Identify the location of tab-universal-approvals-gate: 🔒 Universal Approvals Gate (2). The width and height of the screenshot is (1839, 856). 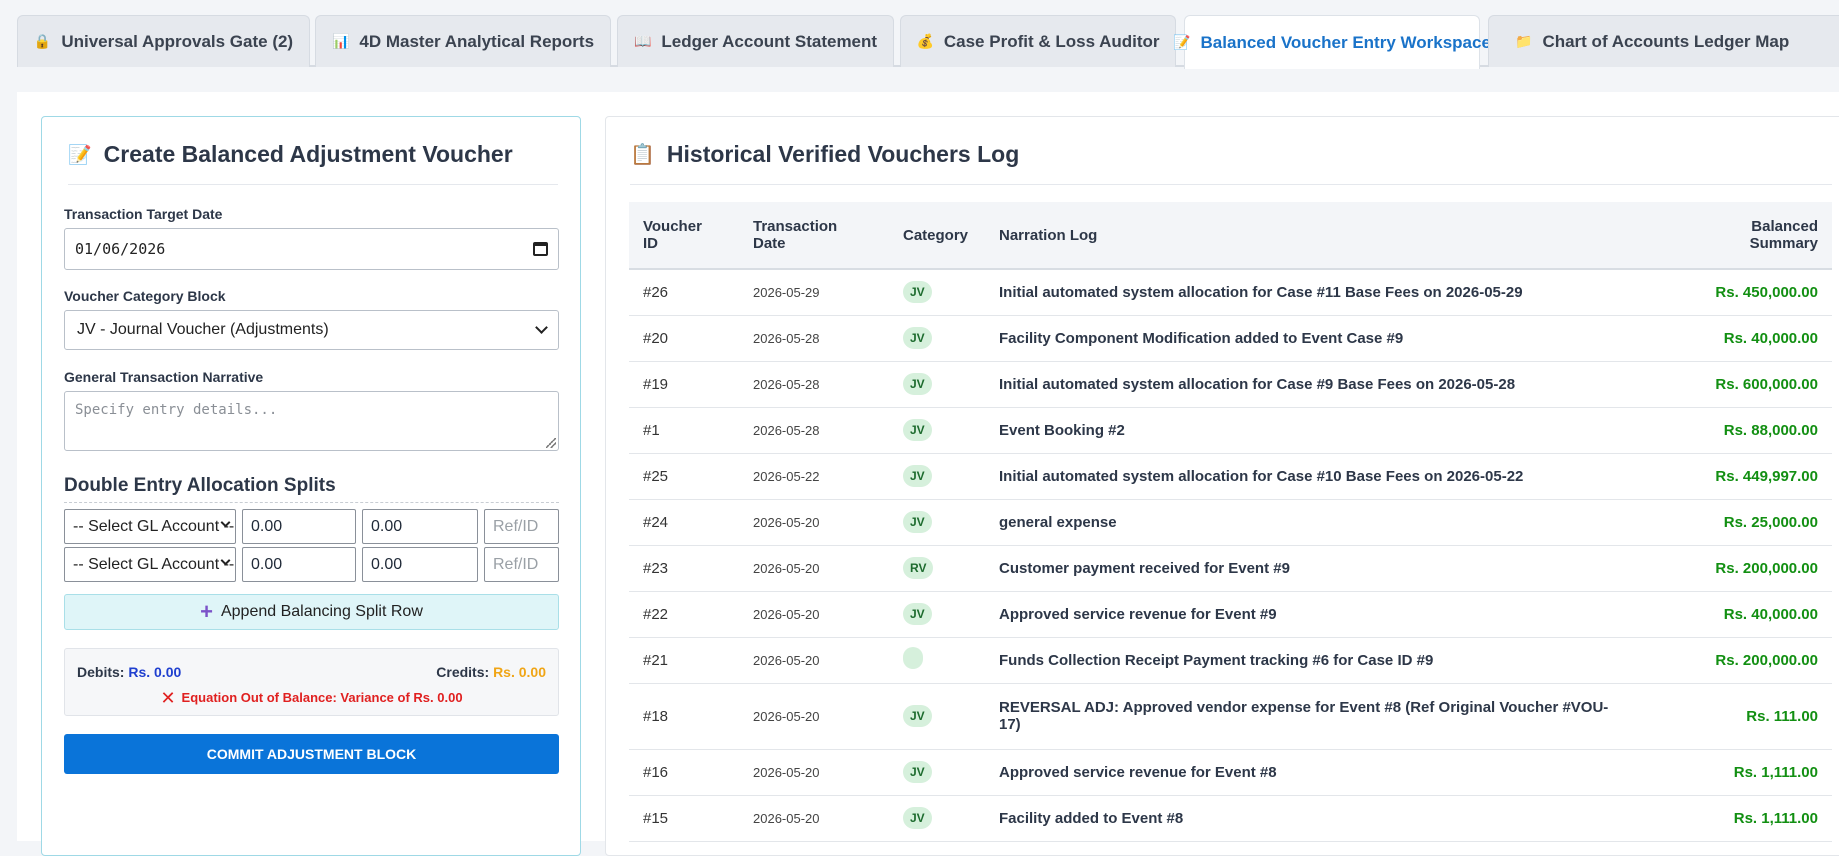
(163, 41).